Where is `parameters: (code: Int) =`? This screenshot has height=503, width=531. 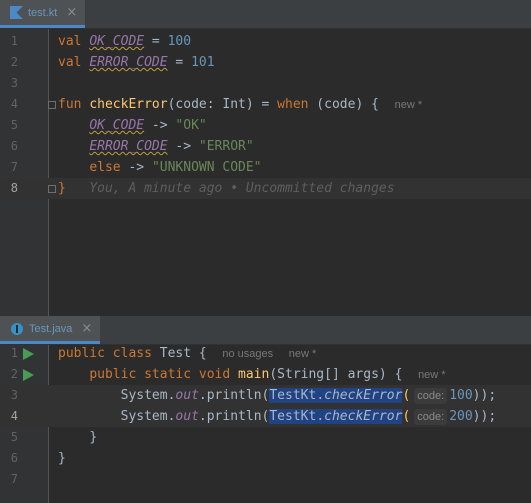 parameters: (code: Int) = is located at coordinates (222, 104).